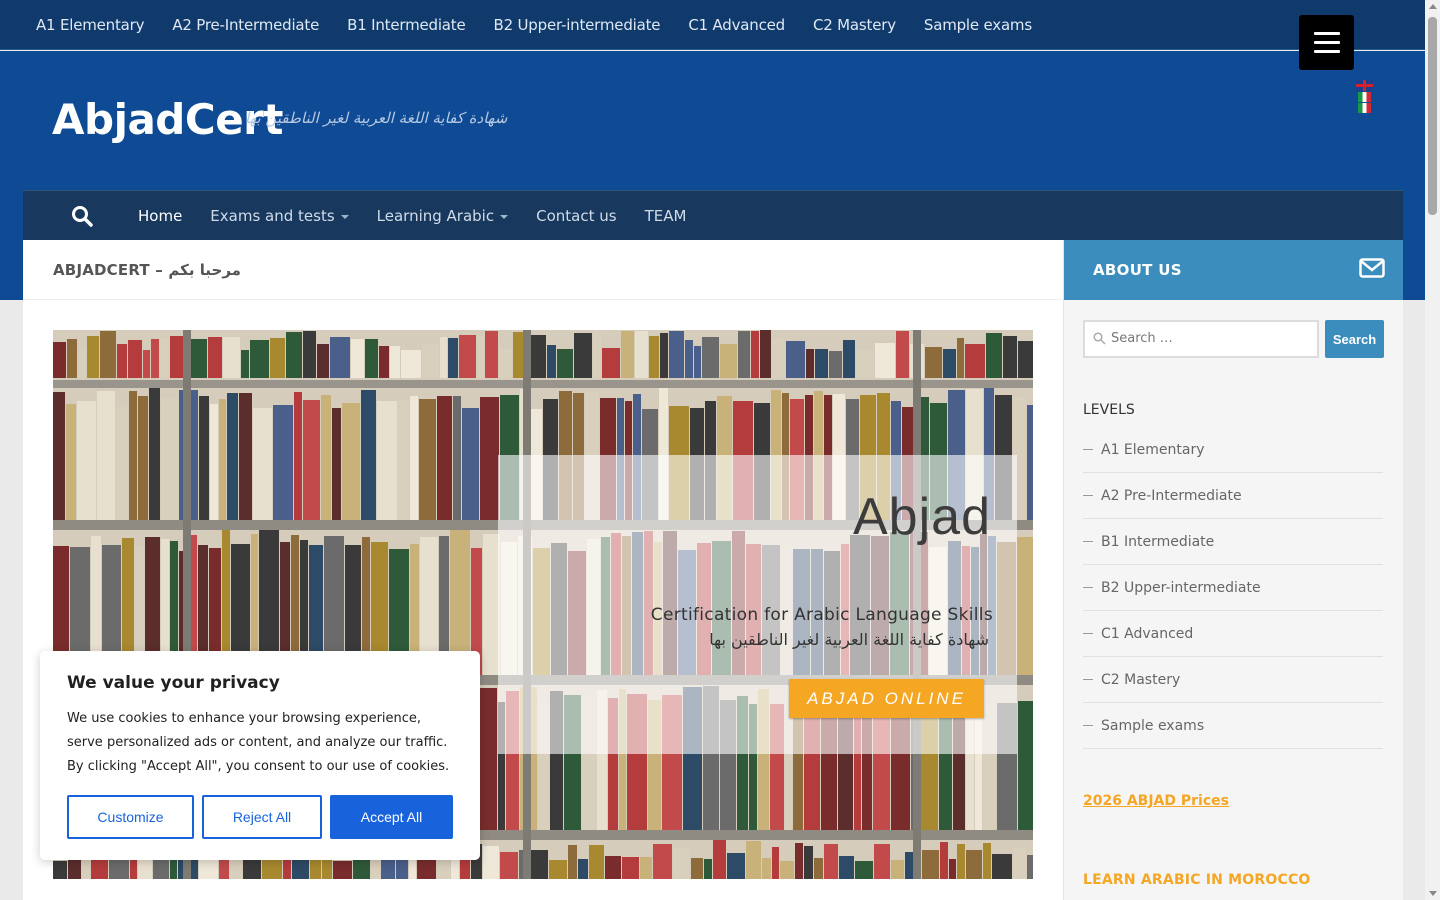 The image size is (1440, 900). Describe the element at coordinates (1354, 339) in the screenshot. I see `search-button: Search` at that location.